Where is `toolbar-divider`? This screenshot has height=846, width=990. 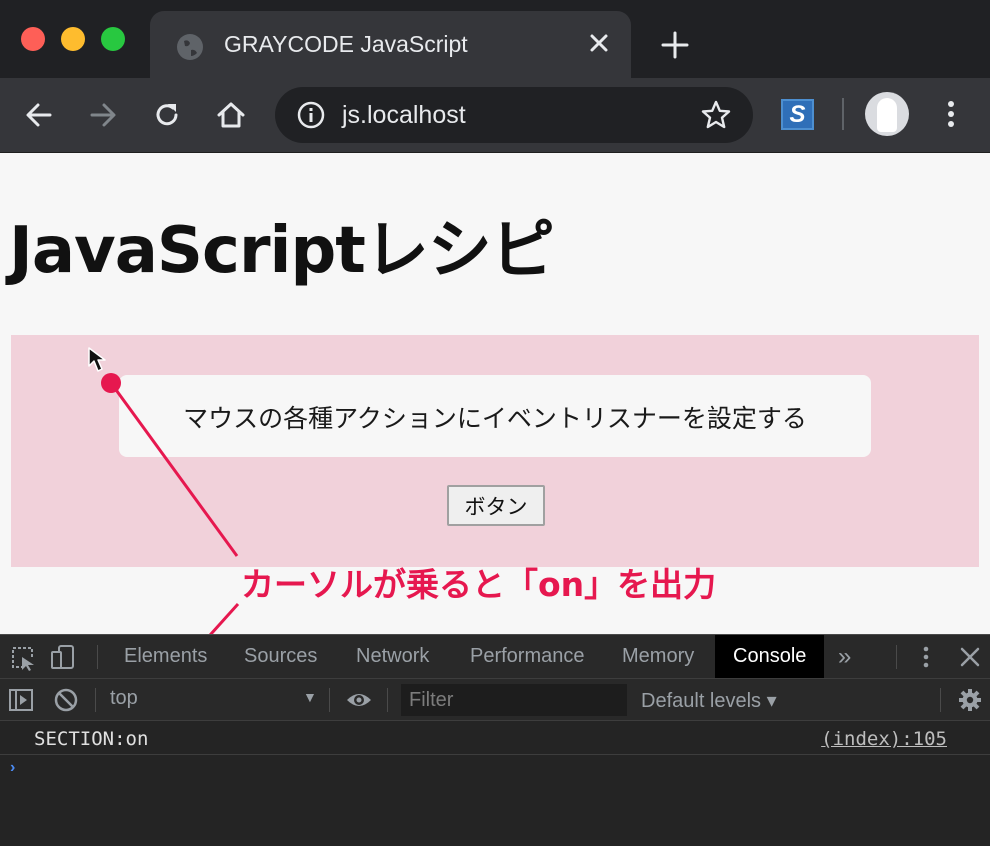
toolbar-divider is located at coordinates (843, 114).